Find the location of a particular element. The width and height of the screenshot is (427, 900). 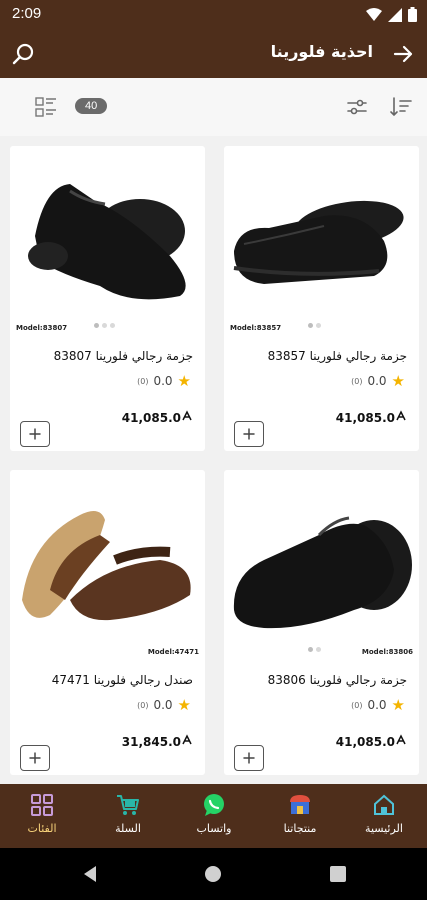

back-arrow-icon is located at coordinates (403, 54).